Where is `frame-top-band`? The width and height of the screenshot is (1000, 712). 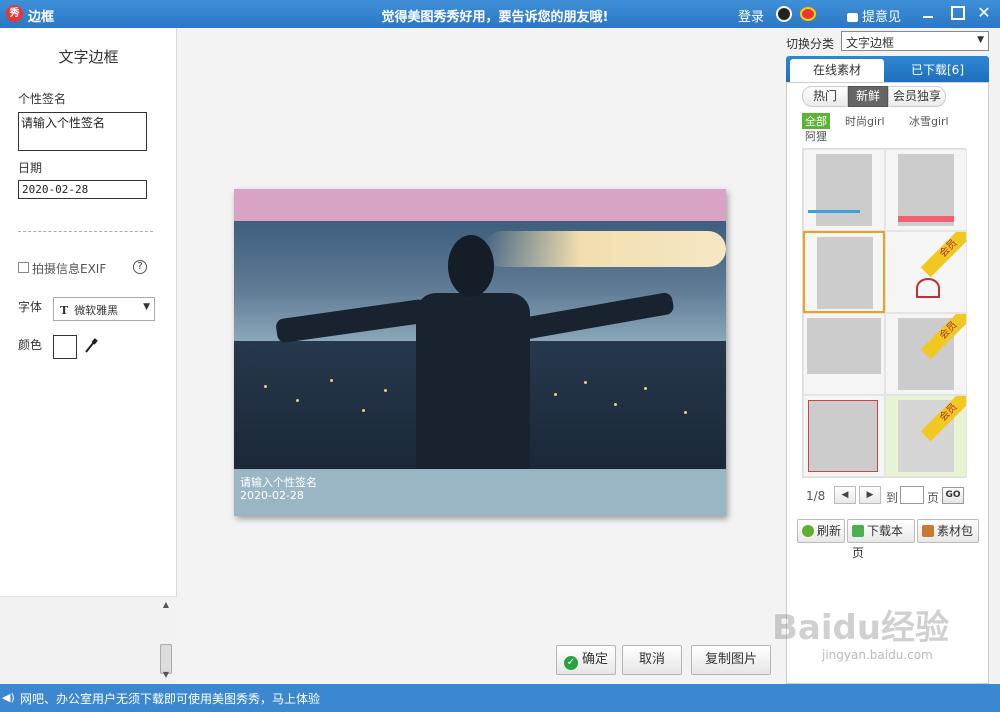
frame-top-band is located at coordinates (480, 205).